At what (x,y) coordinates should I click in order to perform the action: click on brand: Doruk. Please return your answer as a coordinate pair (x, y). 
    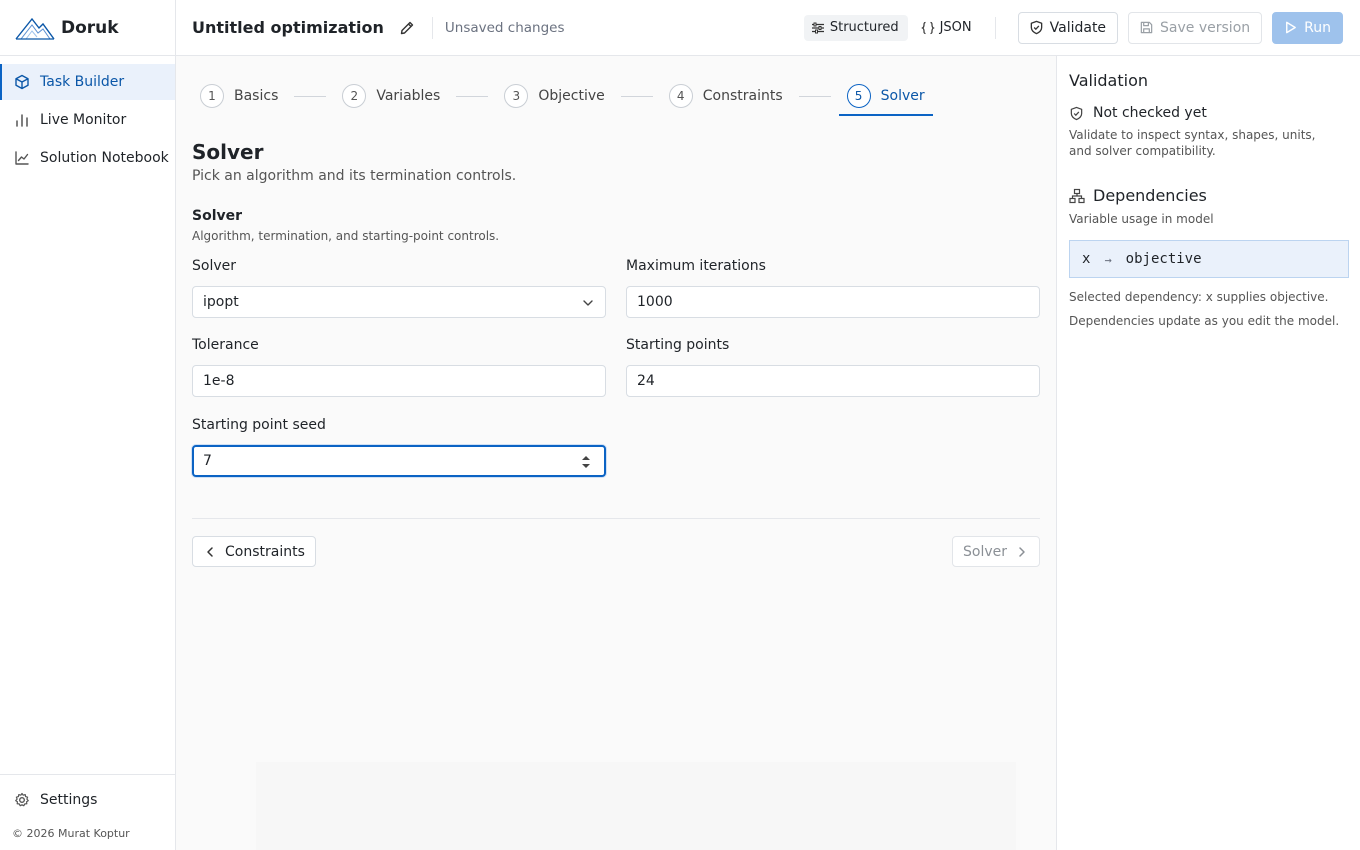
    Looking at the image, I should click on (87, 28).